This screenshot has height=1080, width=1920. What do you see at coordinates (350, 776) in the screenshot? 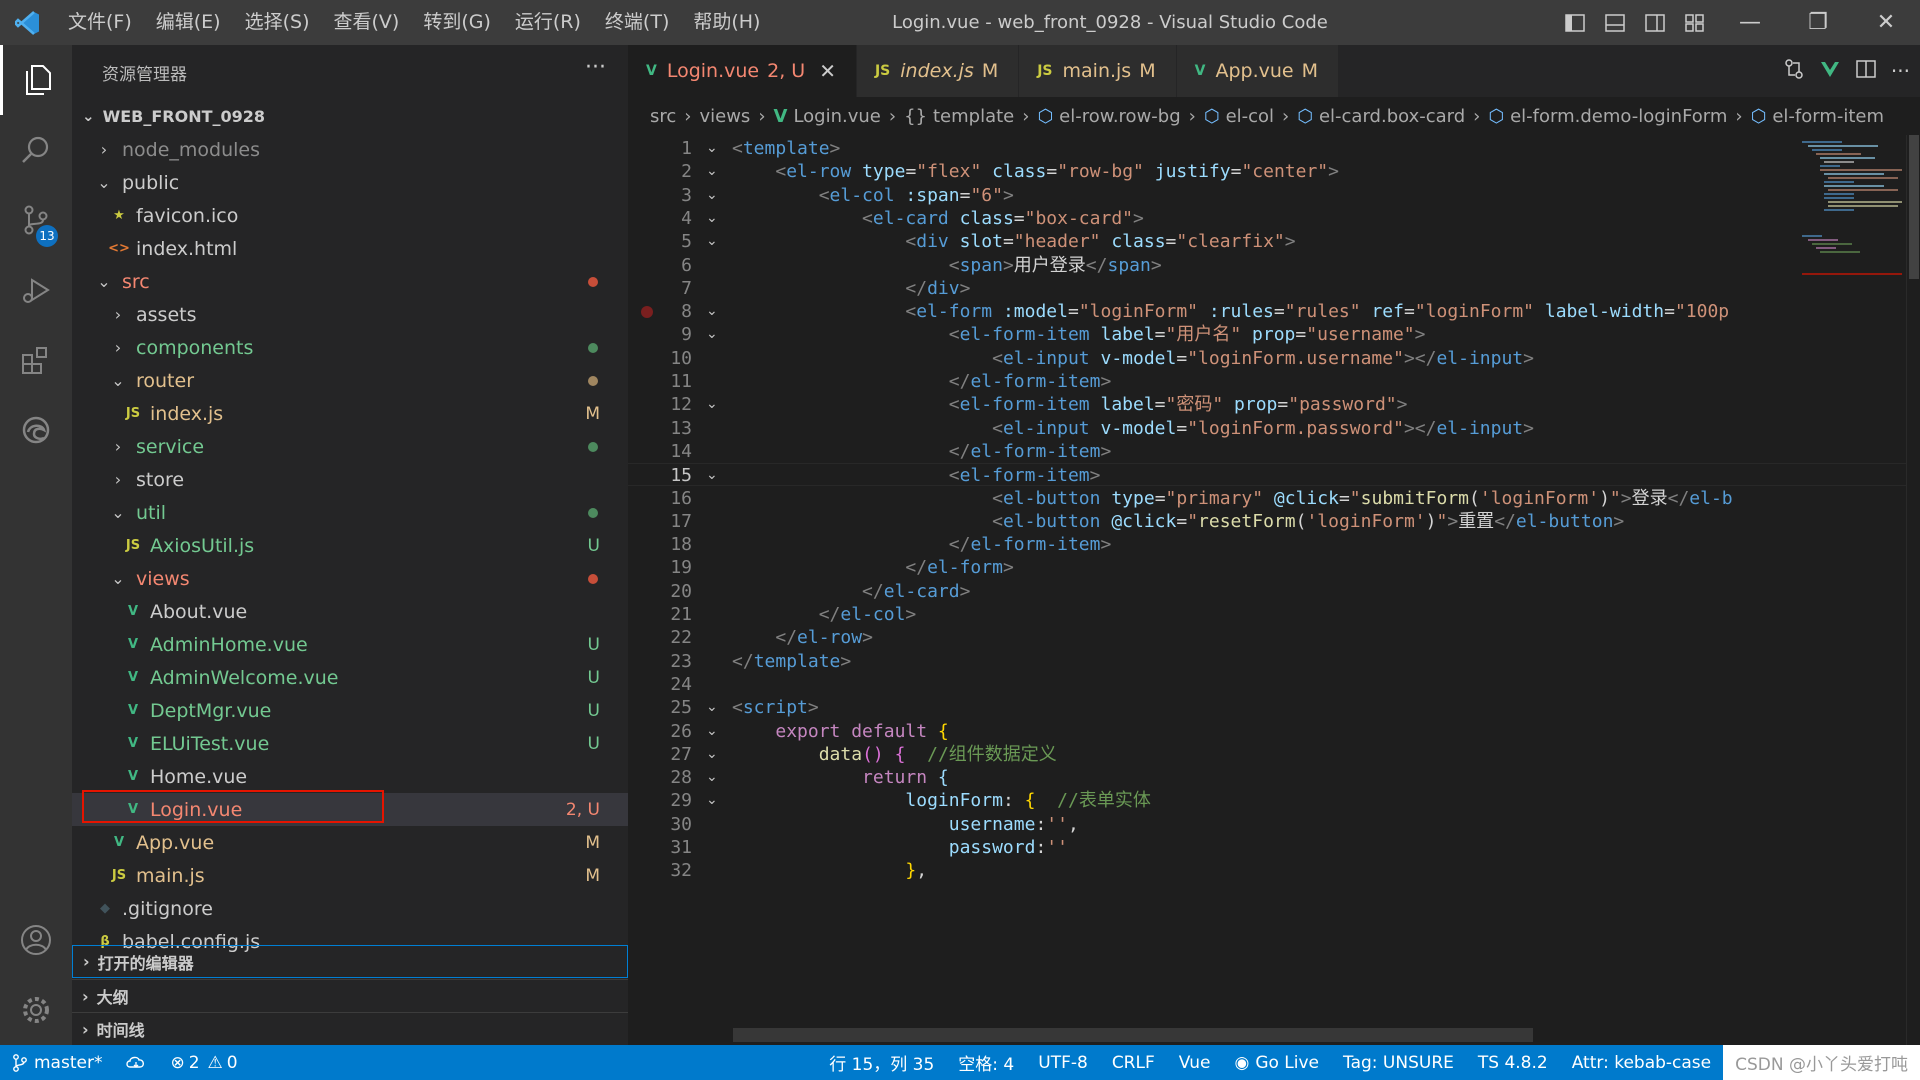
I see `file-item: V Home.vue` at bounding box center [350, 776].